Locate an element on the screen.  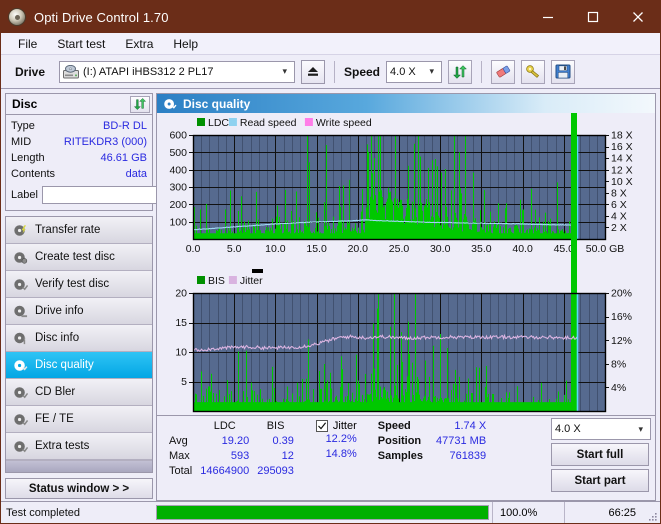
svg-text: BIS is located at coordinates (216, 281).